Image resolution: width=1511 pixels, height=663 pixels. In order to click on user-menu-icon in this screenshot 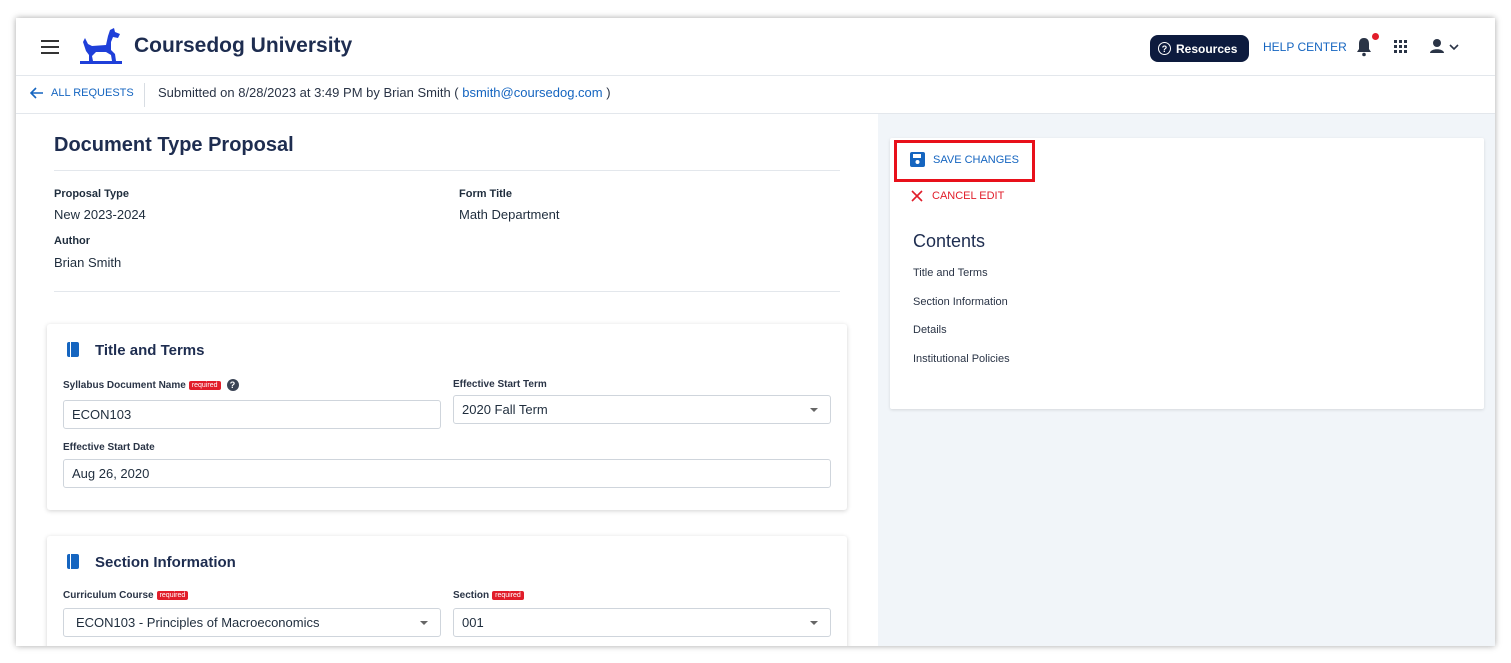, I will do `click(1446, 47)`.